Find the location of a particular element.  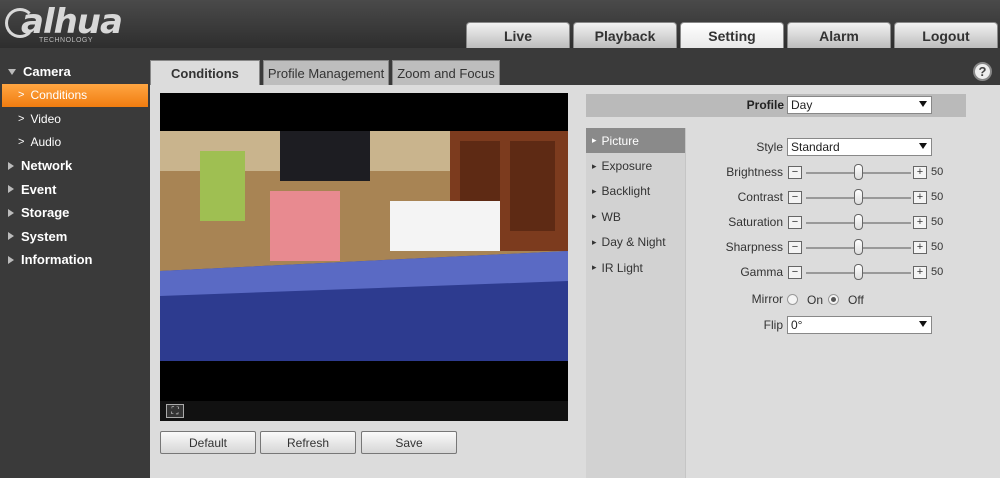

saturation-decrease-button: − is located at coordinates (795, 222).